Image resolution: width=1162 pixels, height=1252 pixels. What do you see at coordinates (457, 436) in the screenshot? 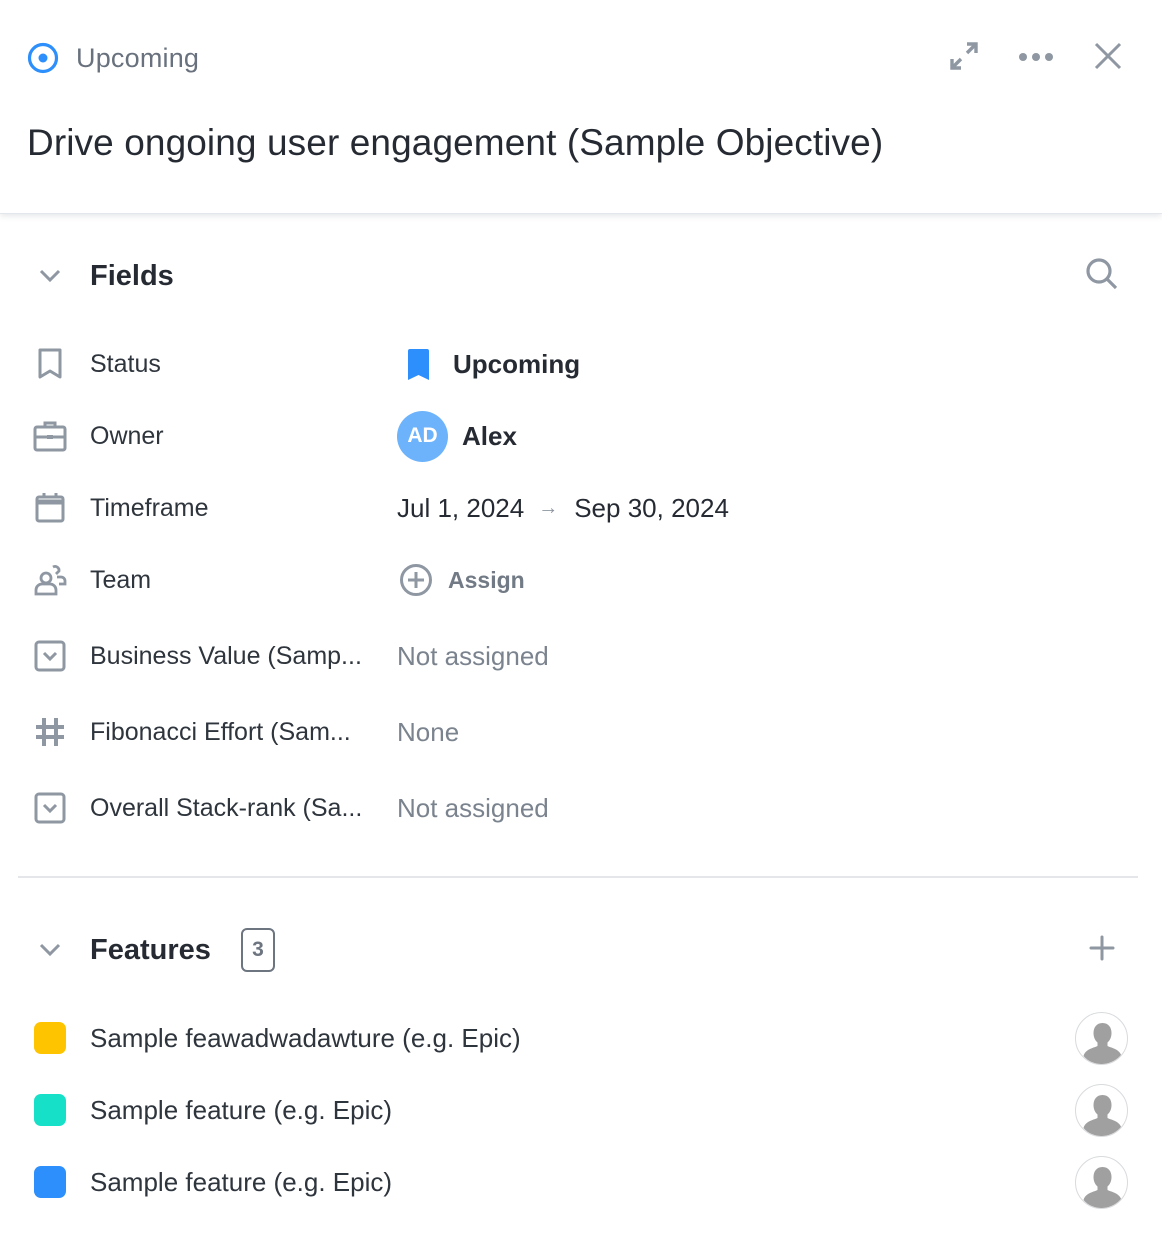
I see `owner-value: AD Alex` at bounding box center [457, 436].